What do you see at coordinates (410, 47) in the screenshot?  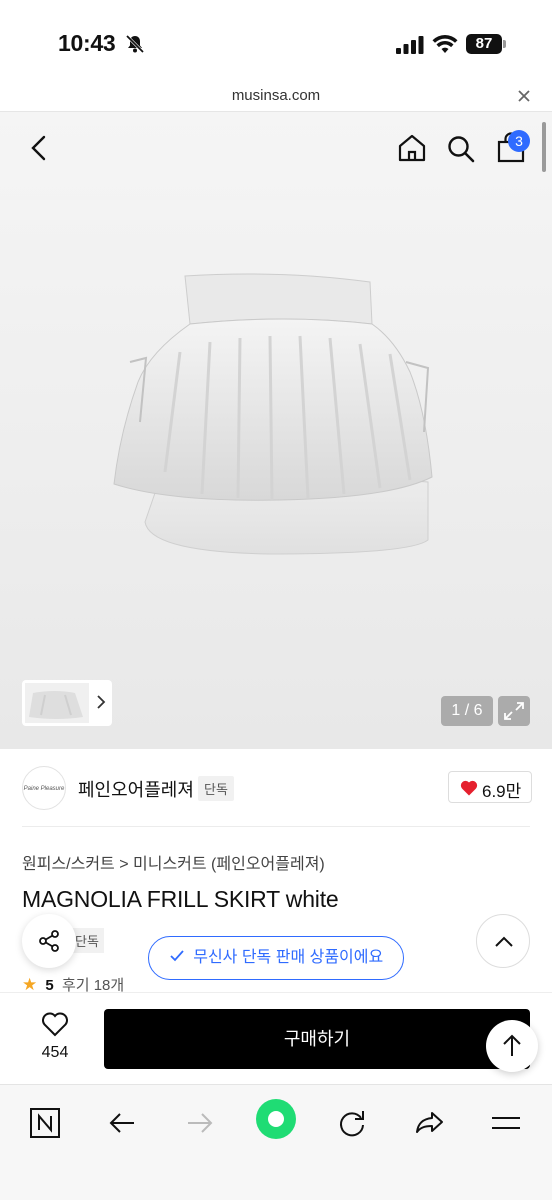 I see `signal-icon` at bounding box center [410, 47].